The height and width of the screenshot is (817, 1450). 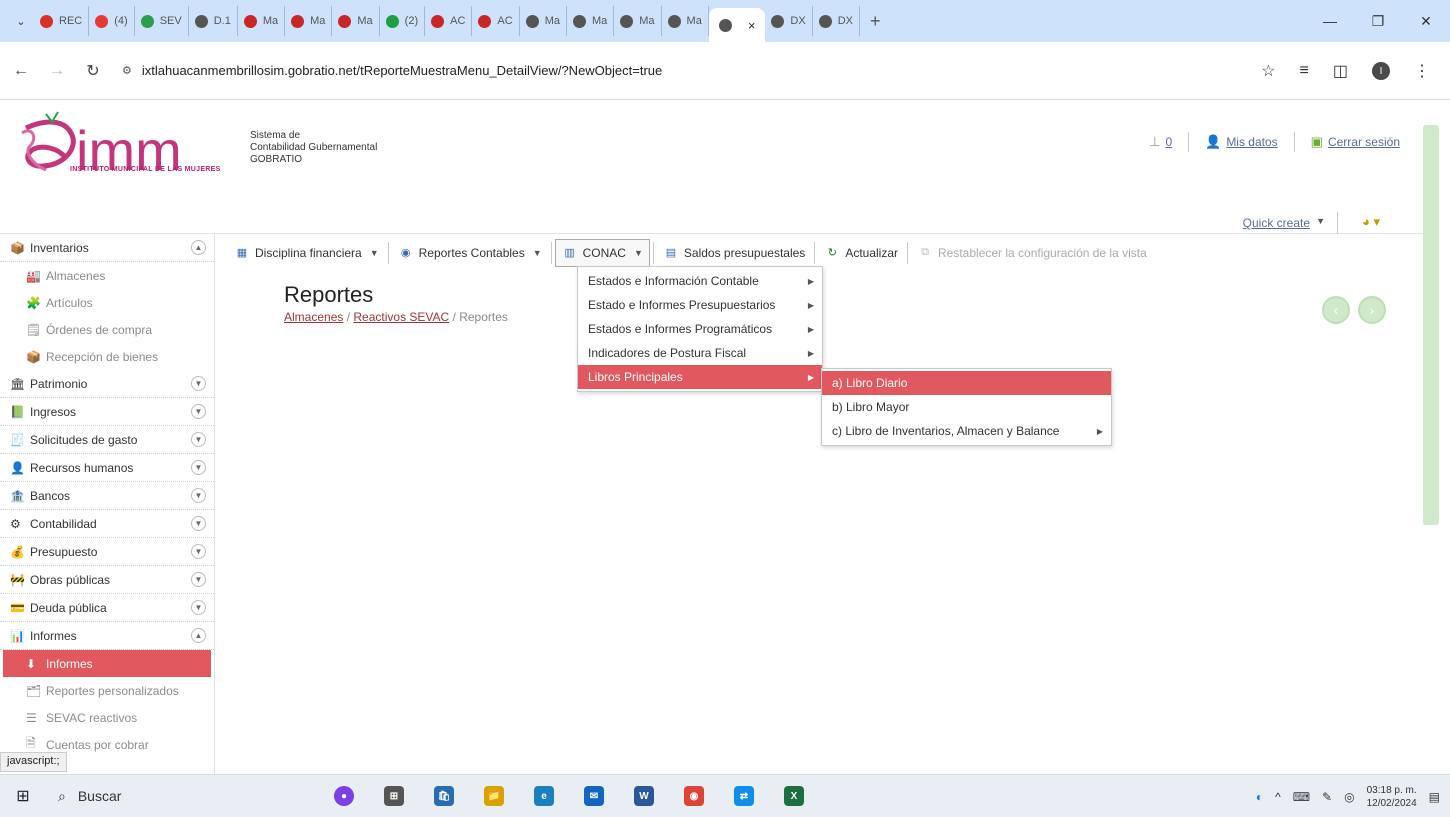 What do you see at coordinates (1336, 310) in the screenshot?
I see `previous-record-button: ‹` at bounding box center [1336, 310].